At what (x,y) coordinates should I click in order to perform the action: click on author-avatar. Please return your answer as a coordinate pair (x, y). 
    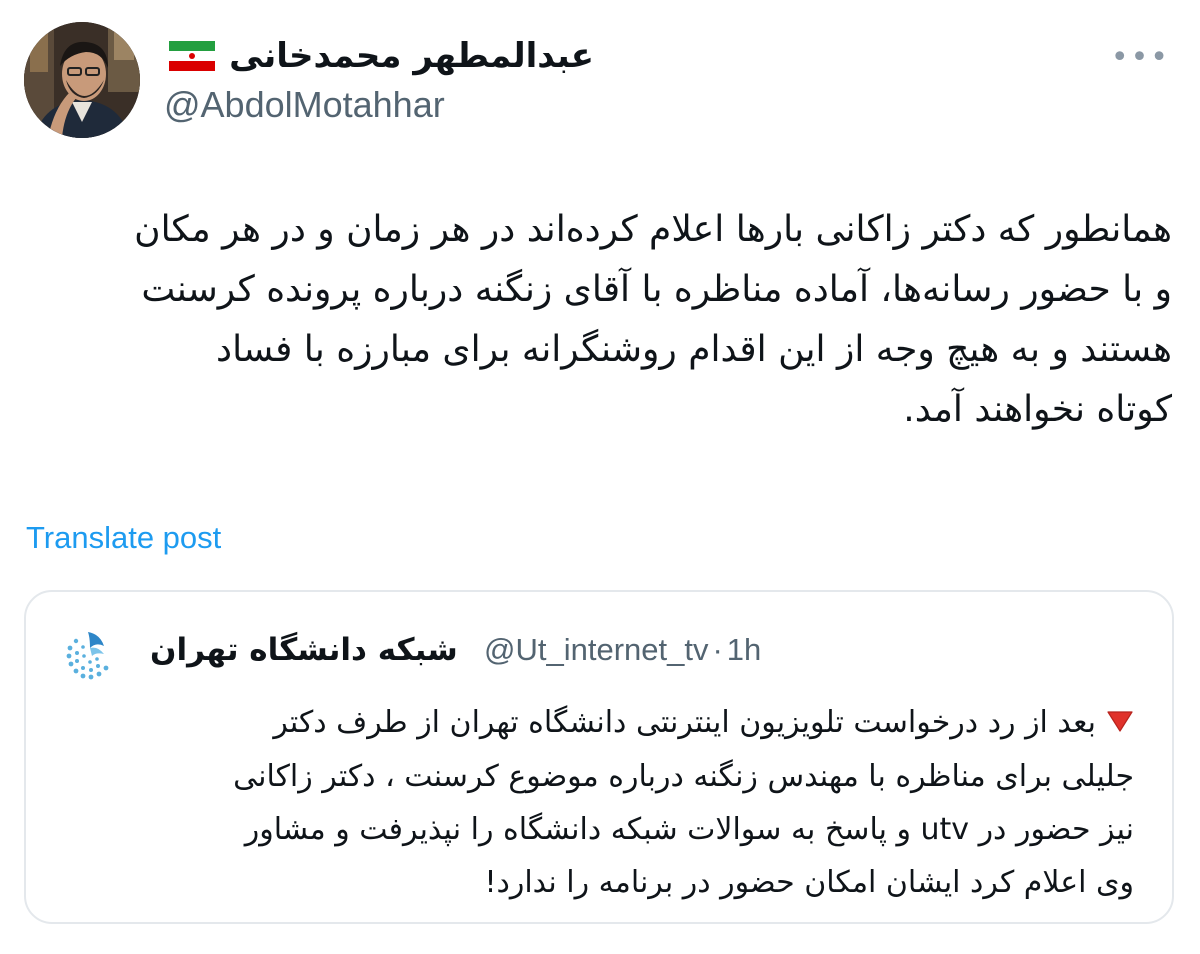
    Looking at the image, I should click on (82, 80).